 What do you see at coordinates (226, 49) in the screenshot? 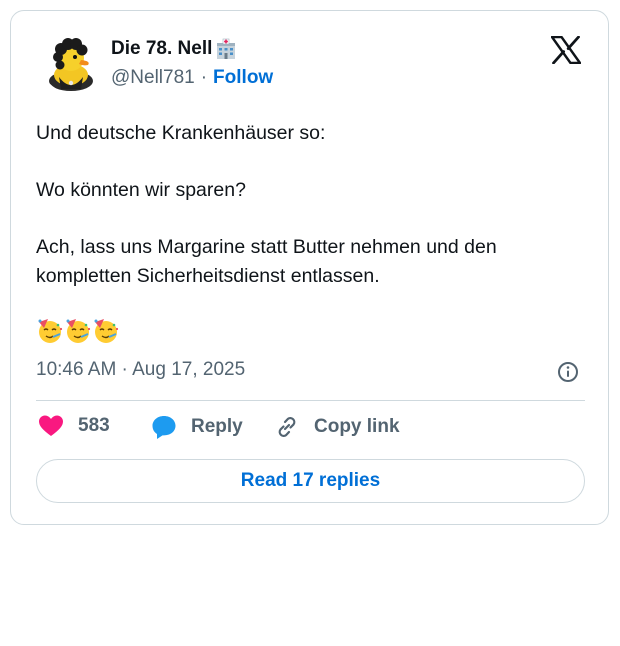
I see `hospital-icon` at bounding box center [226, 49].